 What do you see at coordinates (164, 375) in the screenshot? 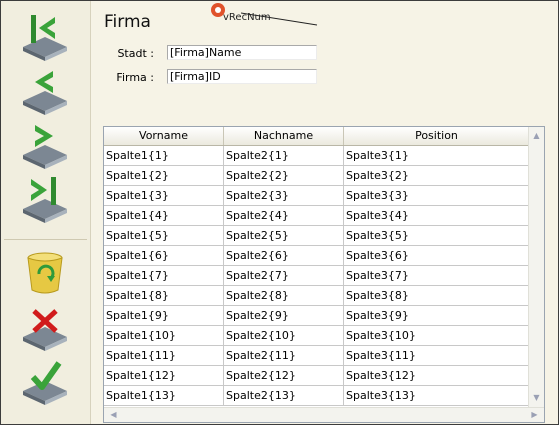
I see `table-cell: Spalte1{12}` at bounding box center [164, 375].